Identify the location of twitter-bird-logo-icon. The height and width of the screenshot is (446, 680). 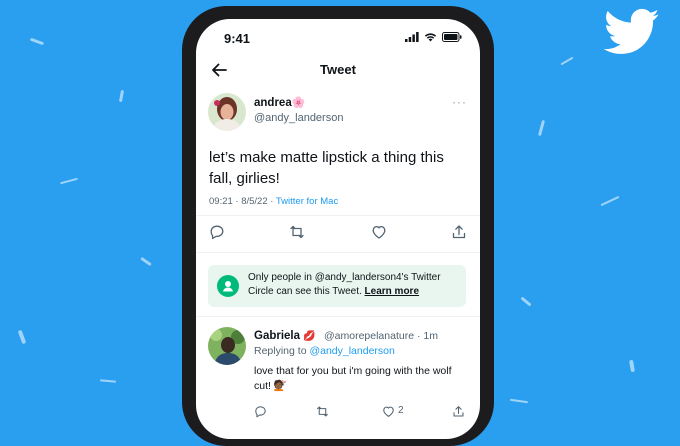
(632, 31).